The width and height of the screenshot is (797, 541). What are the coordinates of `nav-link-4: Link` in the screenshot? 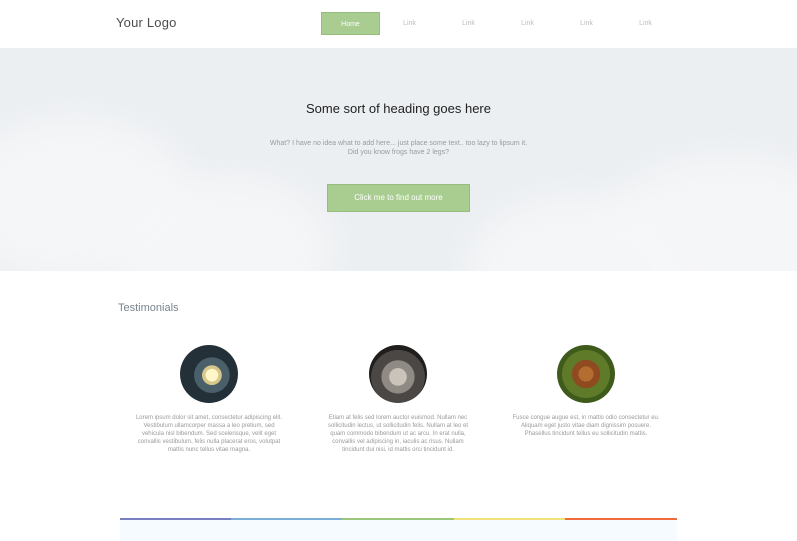 It's located at (586, 23).